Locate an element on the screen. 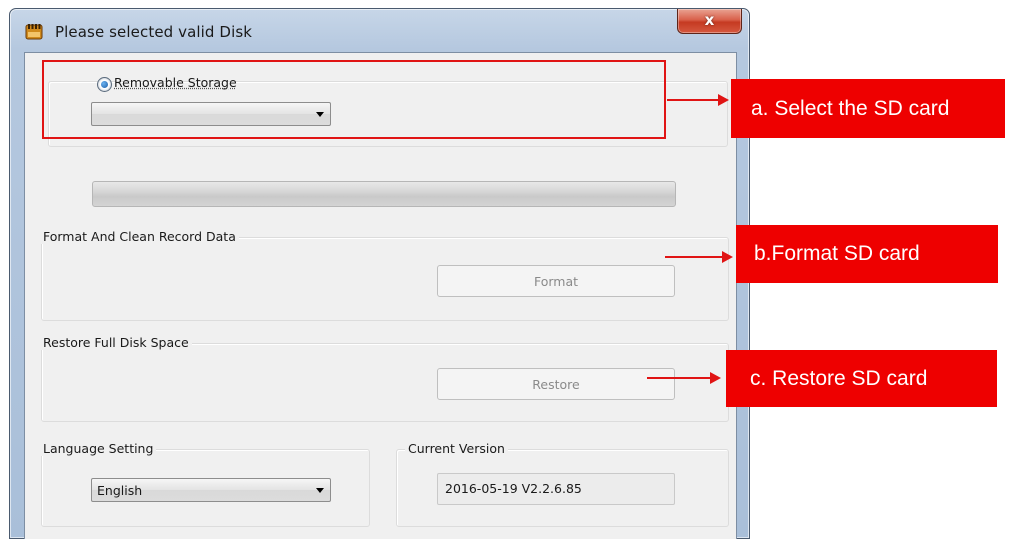 The image size is (1032, 539). annotation-c-label: c. Restore SD card is located at coordinates (861, 378).